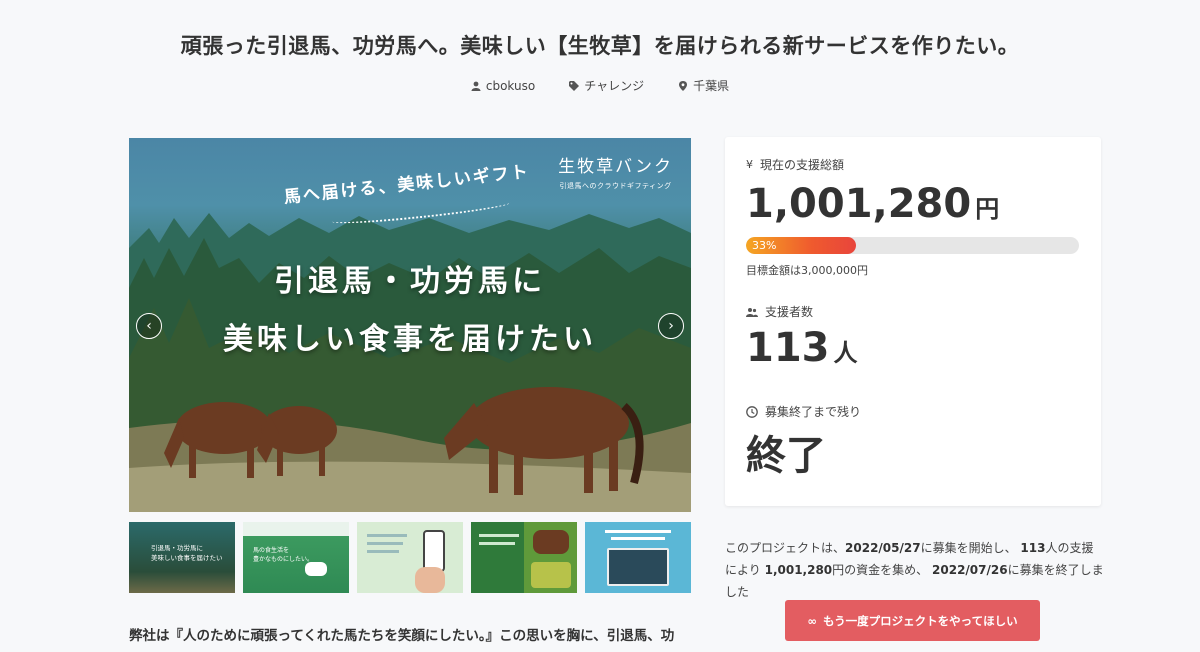  Describe the element at coordinates (615, 167) in the screenshot. I see `brand-name: 生牧草バンク` at that location.